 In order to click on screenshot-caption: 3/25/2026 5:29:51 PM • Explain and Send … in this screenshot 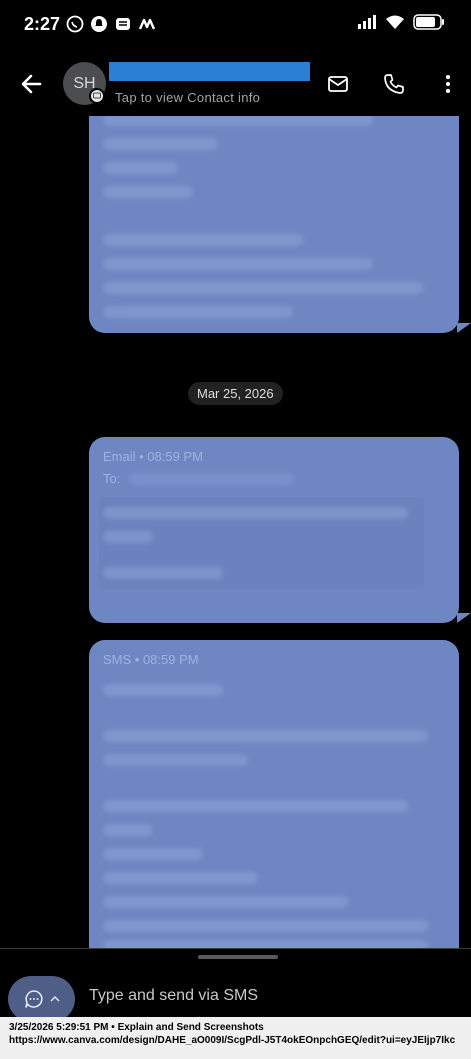, I will do `click(235, 1038)`.